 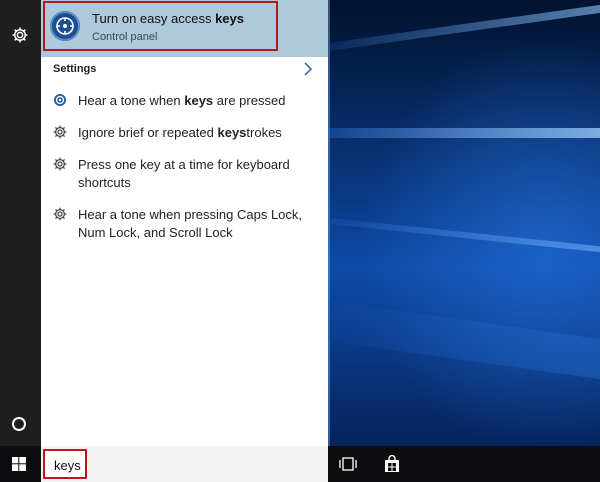 I want to click on settings-result-label: Hear a tone when keys are pressed, so click(x=182, y=100).